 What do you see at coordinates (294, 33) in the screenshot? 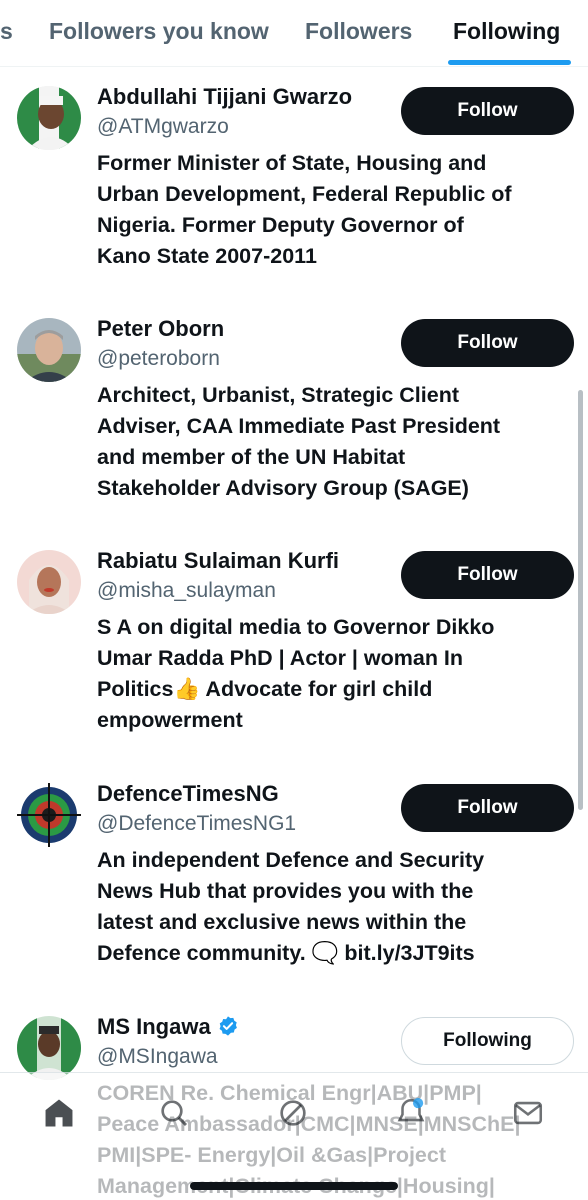
I see `tab-bar: s Followers you know Followers Following` at bounding box center [294, 33].